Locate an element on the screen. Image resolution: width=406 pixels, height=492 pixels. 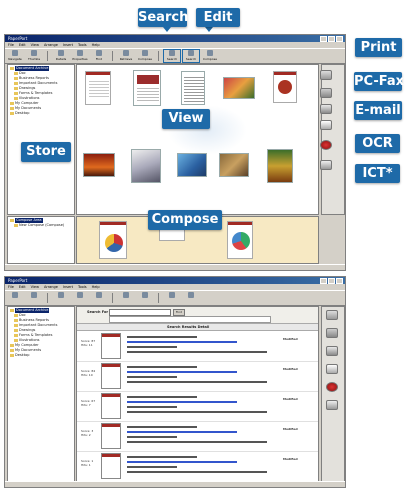
details-button is located at coordinates (61, 298).